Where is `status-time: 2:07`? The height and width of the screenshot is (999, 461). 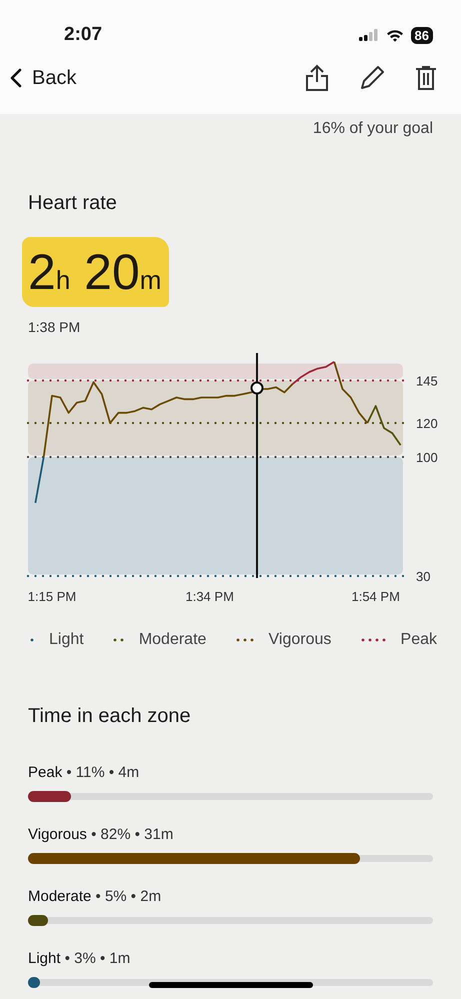
status-time: 2:07 is located at coordinates (83, 35).